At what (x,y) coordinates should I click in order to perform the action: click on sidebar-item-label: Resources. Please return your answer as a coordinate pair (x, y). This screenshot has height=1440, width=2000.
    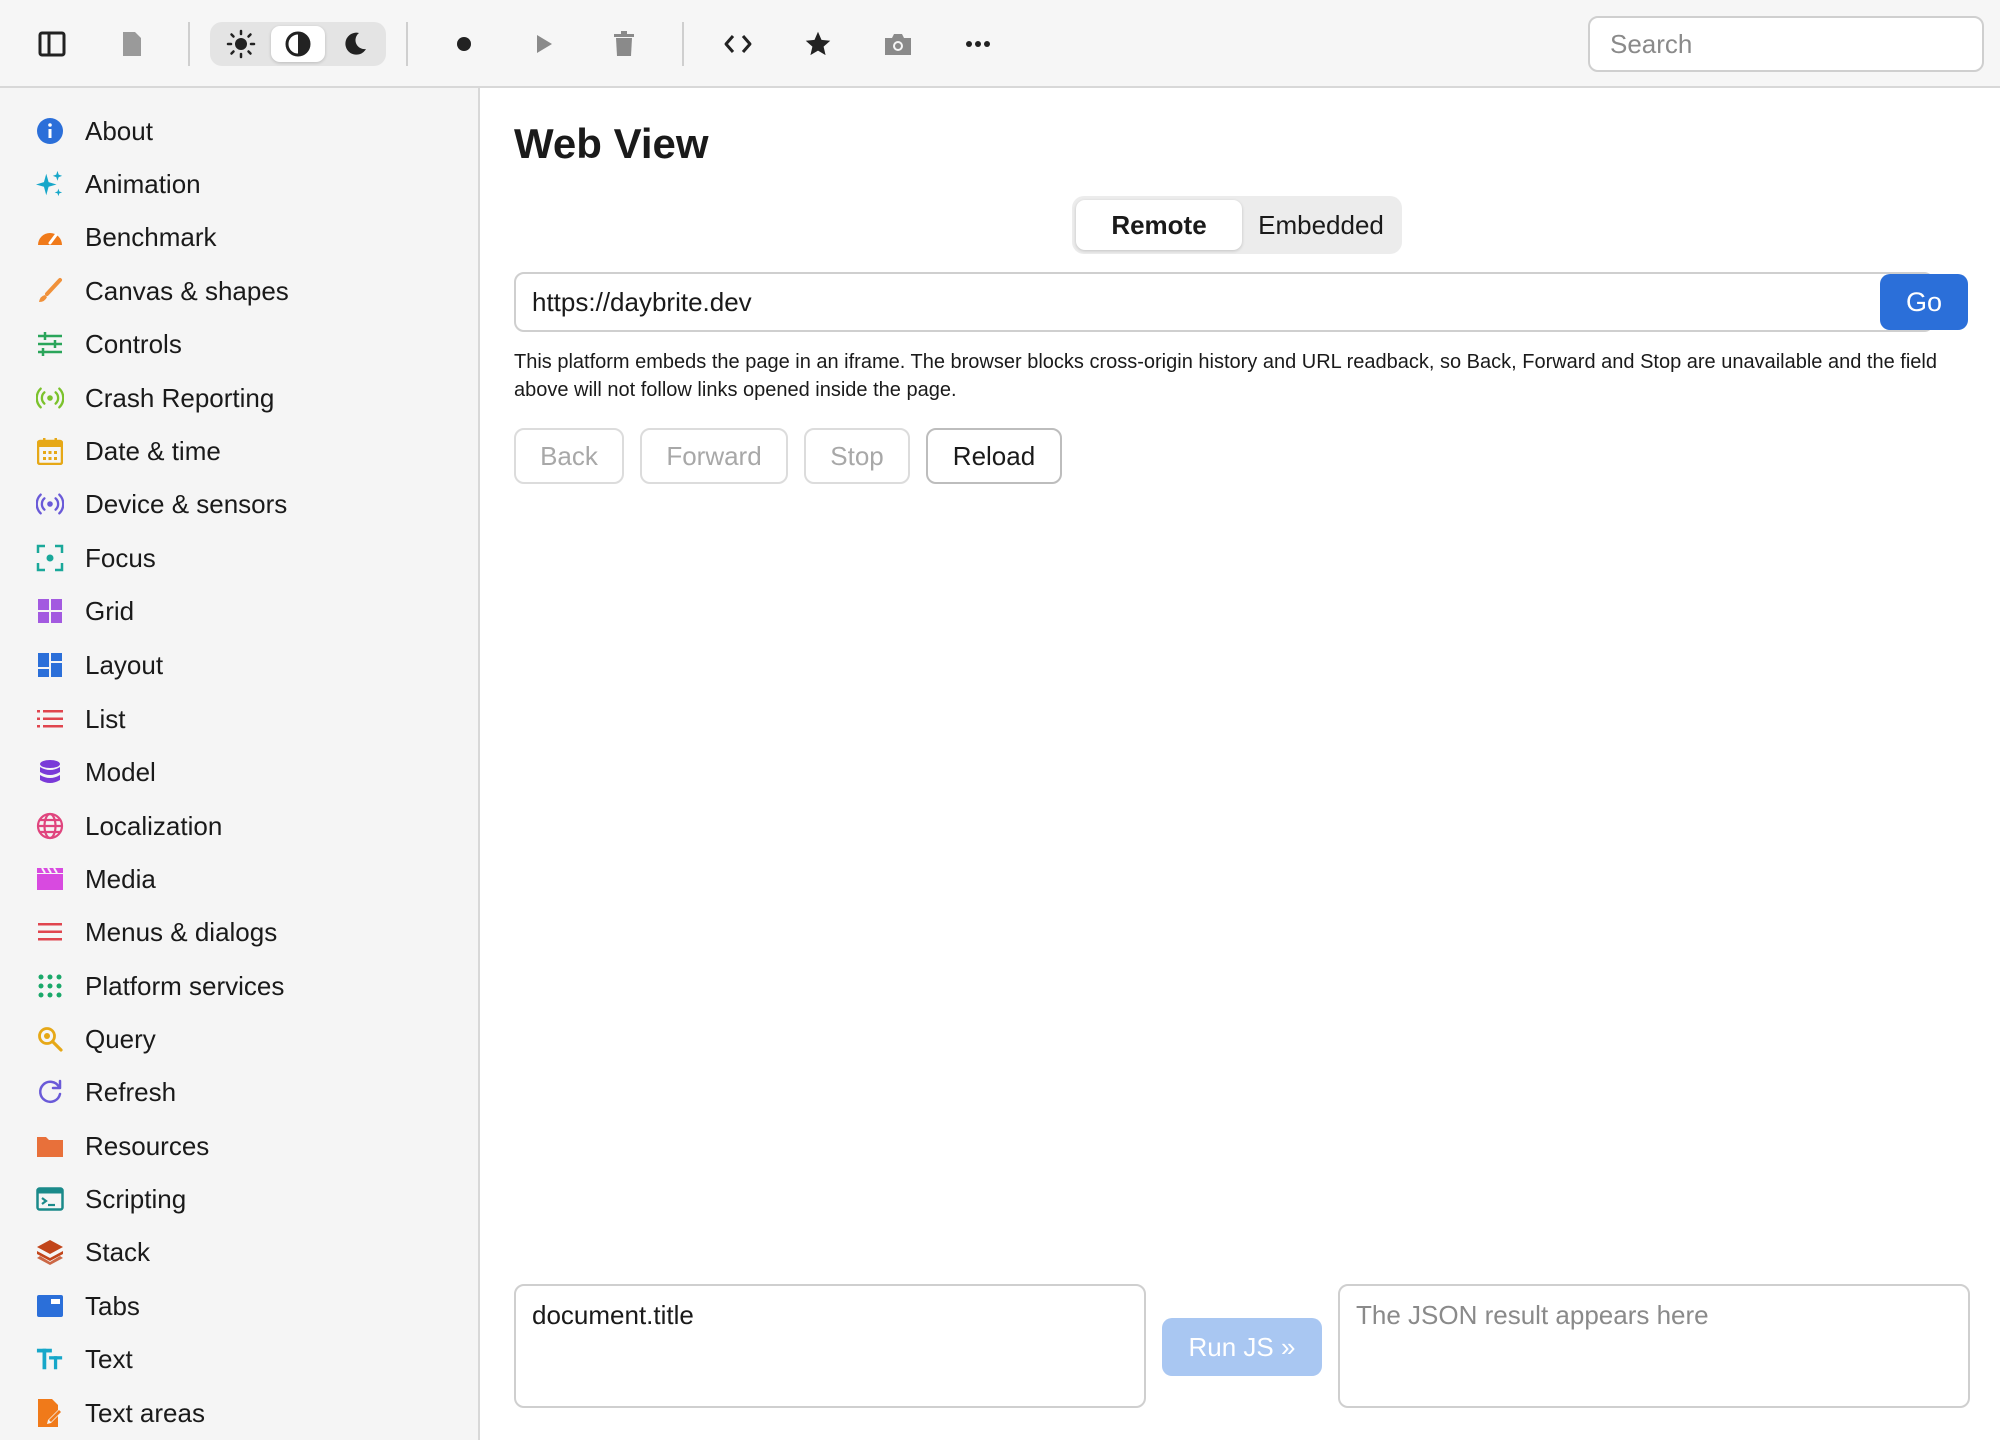
    Looking at the image, I should click on (147, 1146).